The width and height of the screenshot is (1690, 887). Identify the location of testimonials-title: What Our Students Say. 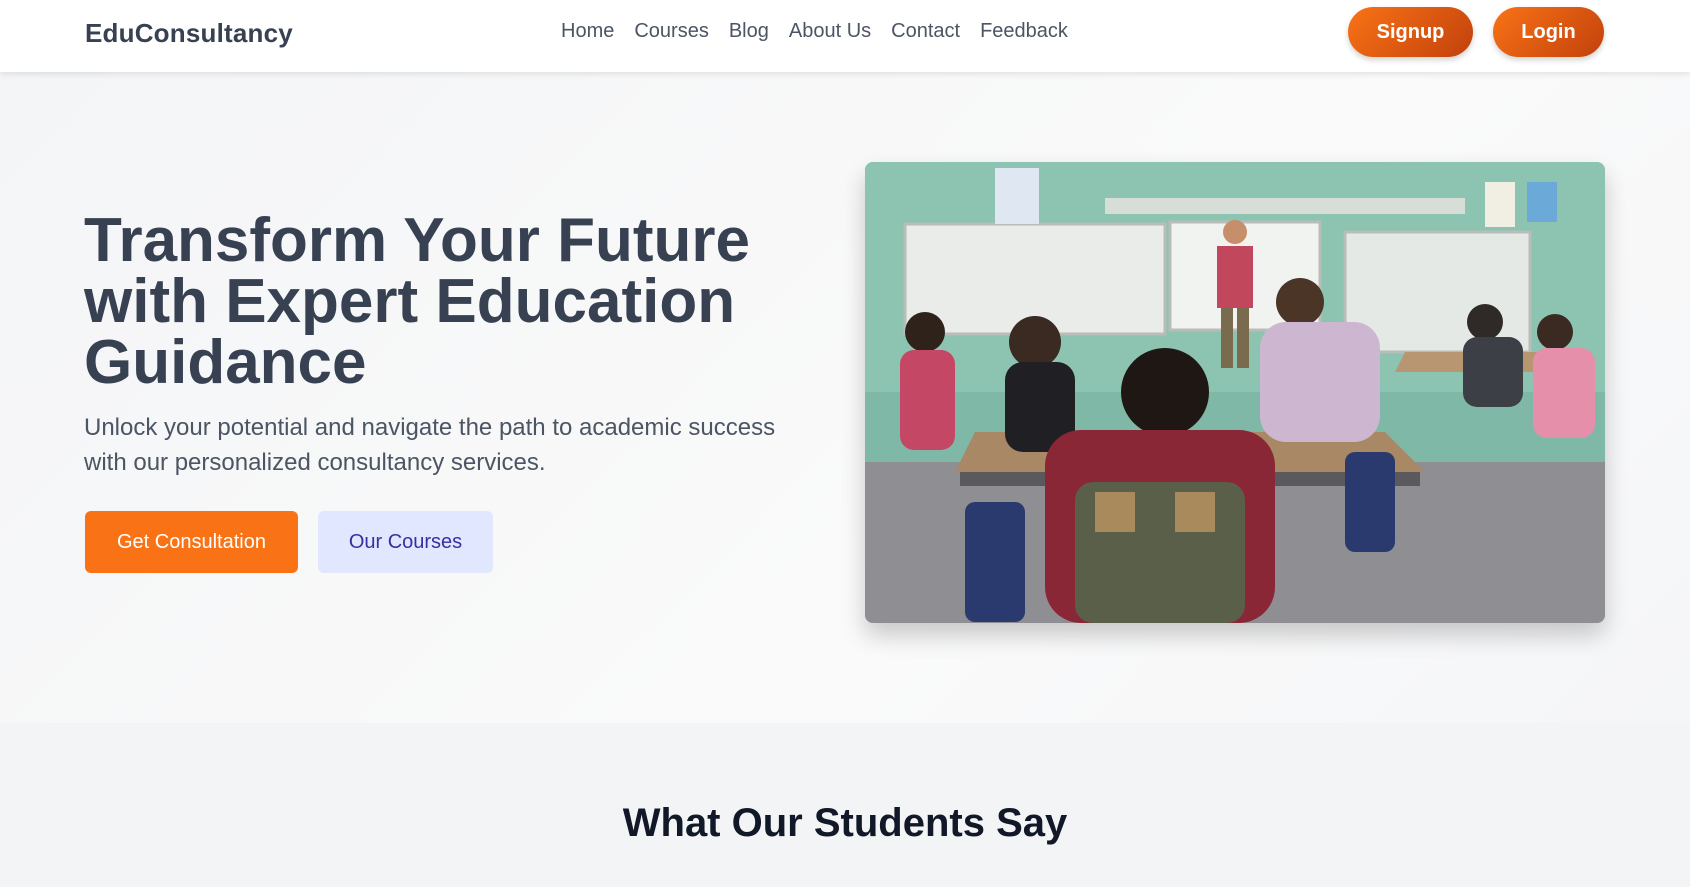
(845, 823).